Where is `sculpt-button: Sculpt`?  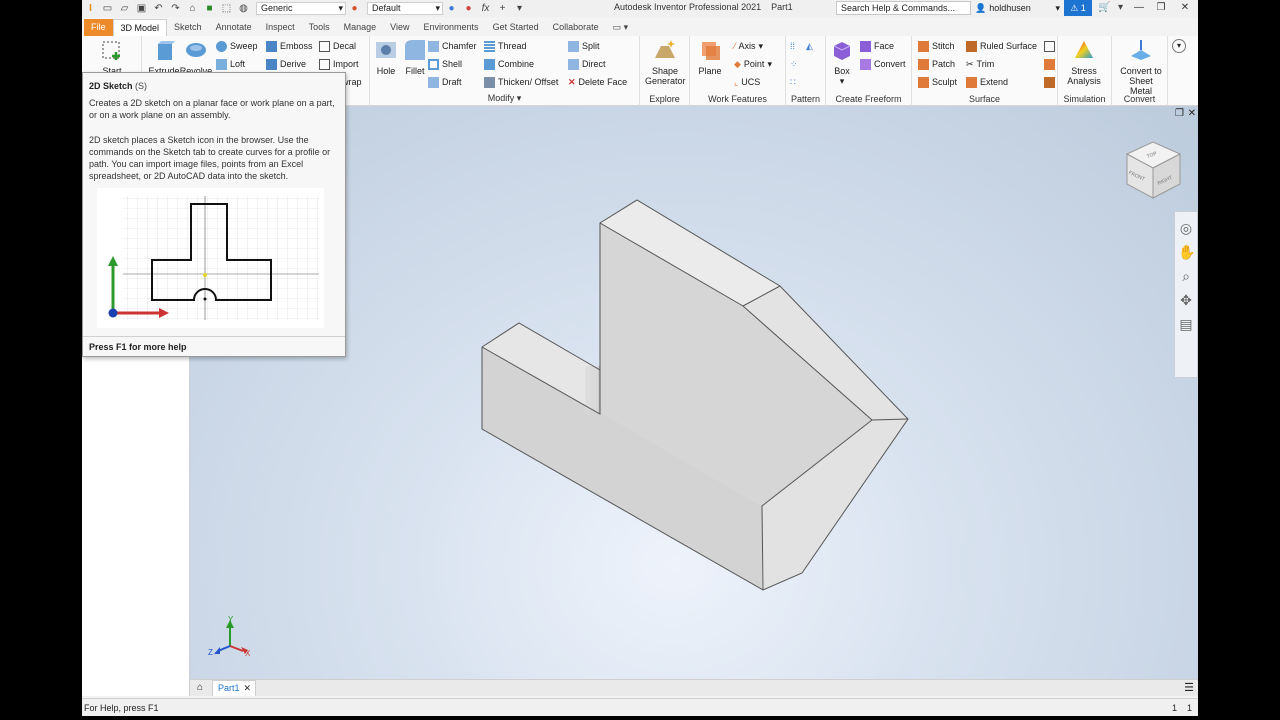 sculpt-button: Sculpt is located at coordinates (937, 82).